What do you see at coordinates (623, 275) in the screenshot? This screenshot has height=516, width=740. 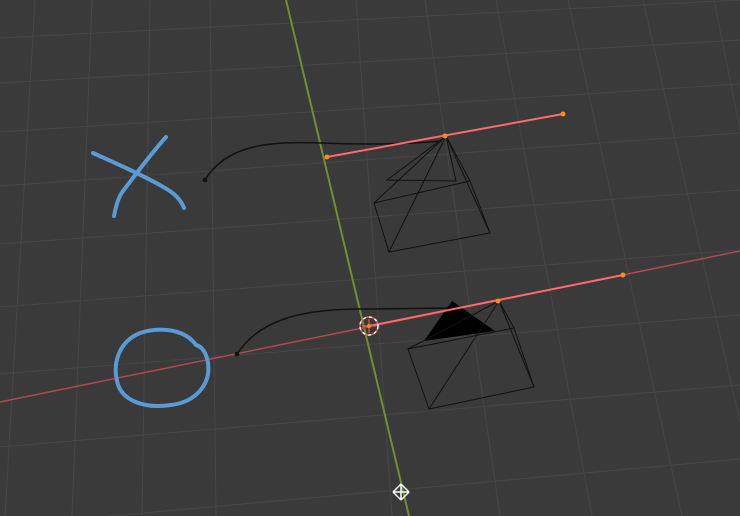 I see `bottom-line-end-point` at bounding box center [623, 275].